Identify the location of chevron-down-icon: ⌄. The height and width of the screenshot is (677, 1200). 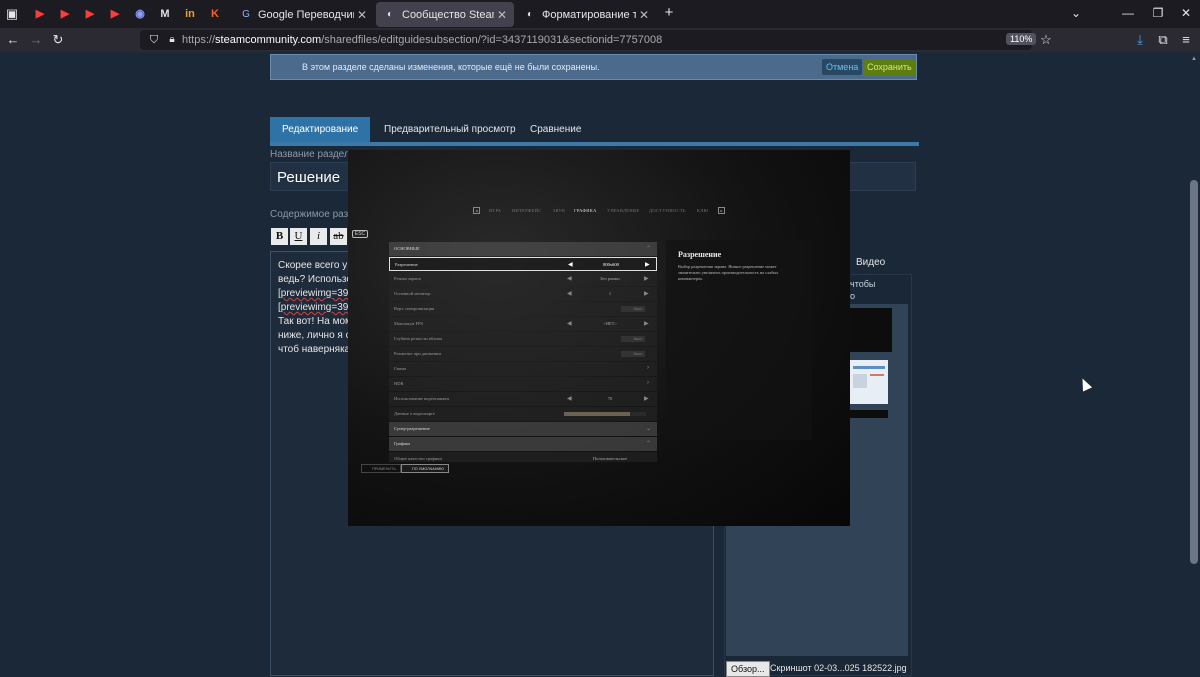
(649, 429).